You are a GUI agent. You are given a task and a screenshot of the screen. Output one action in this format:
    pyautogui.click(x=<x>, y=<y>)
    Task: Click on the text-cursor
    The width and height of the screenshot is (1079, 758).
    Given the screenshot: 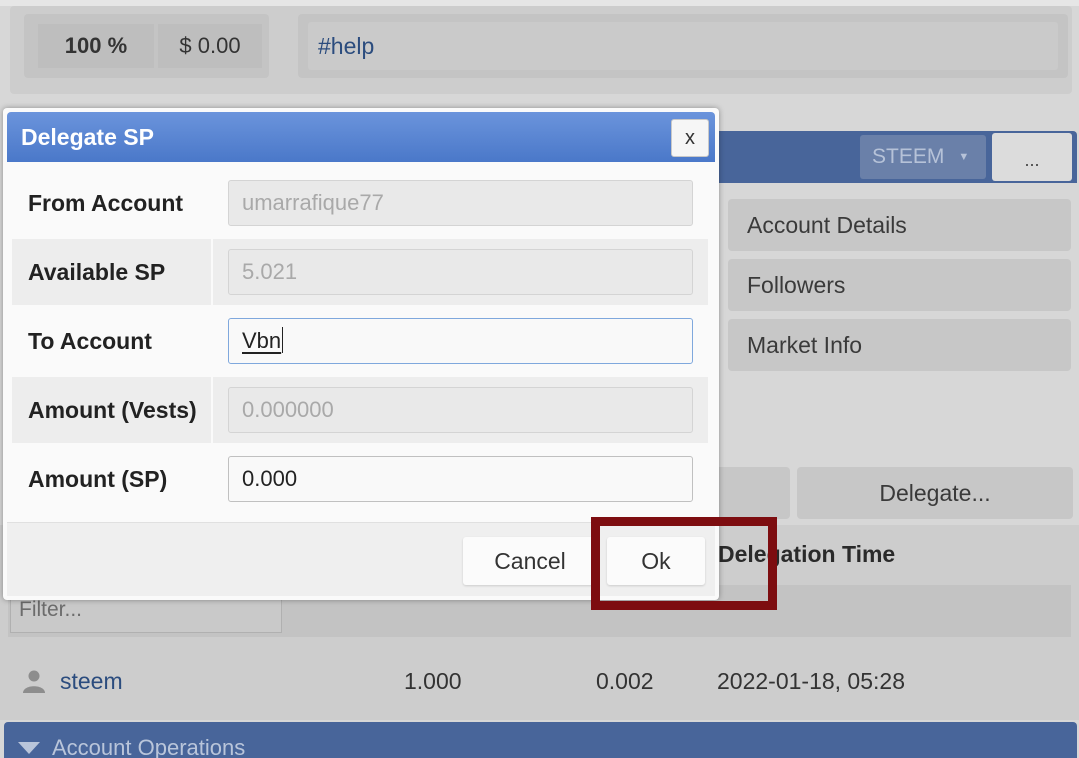 What is the action you would take?
    pyautogui.click(x=283, y=340)
    